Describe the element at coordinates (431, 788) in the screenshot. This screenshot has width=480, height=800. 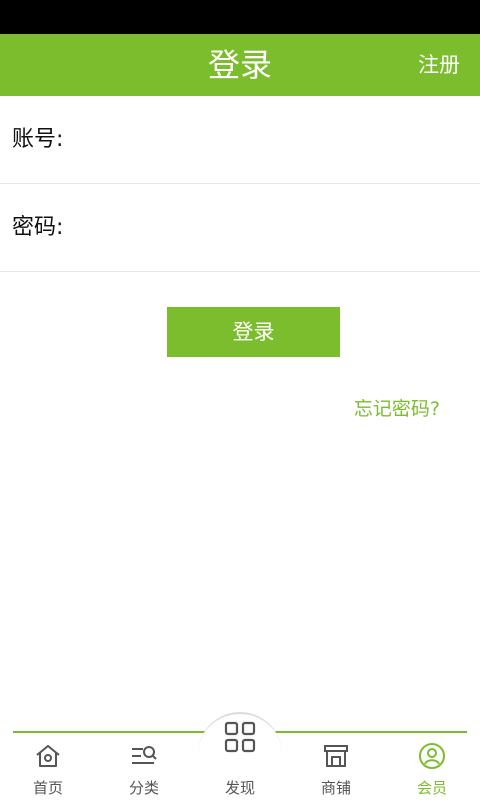
I see `tab-member-label: 会员` at that location.